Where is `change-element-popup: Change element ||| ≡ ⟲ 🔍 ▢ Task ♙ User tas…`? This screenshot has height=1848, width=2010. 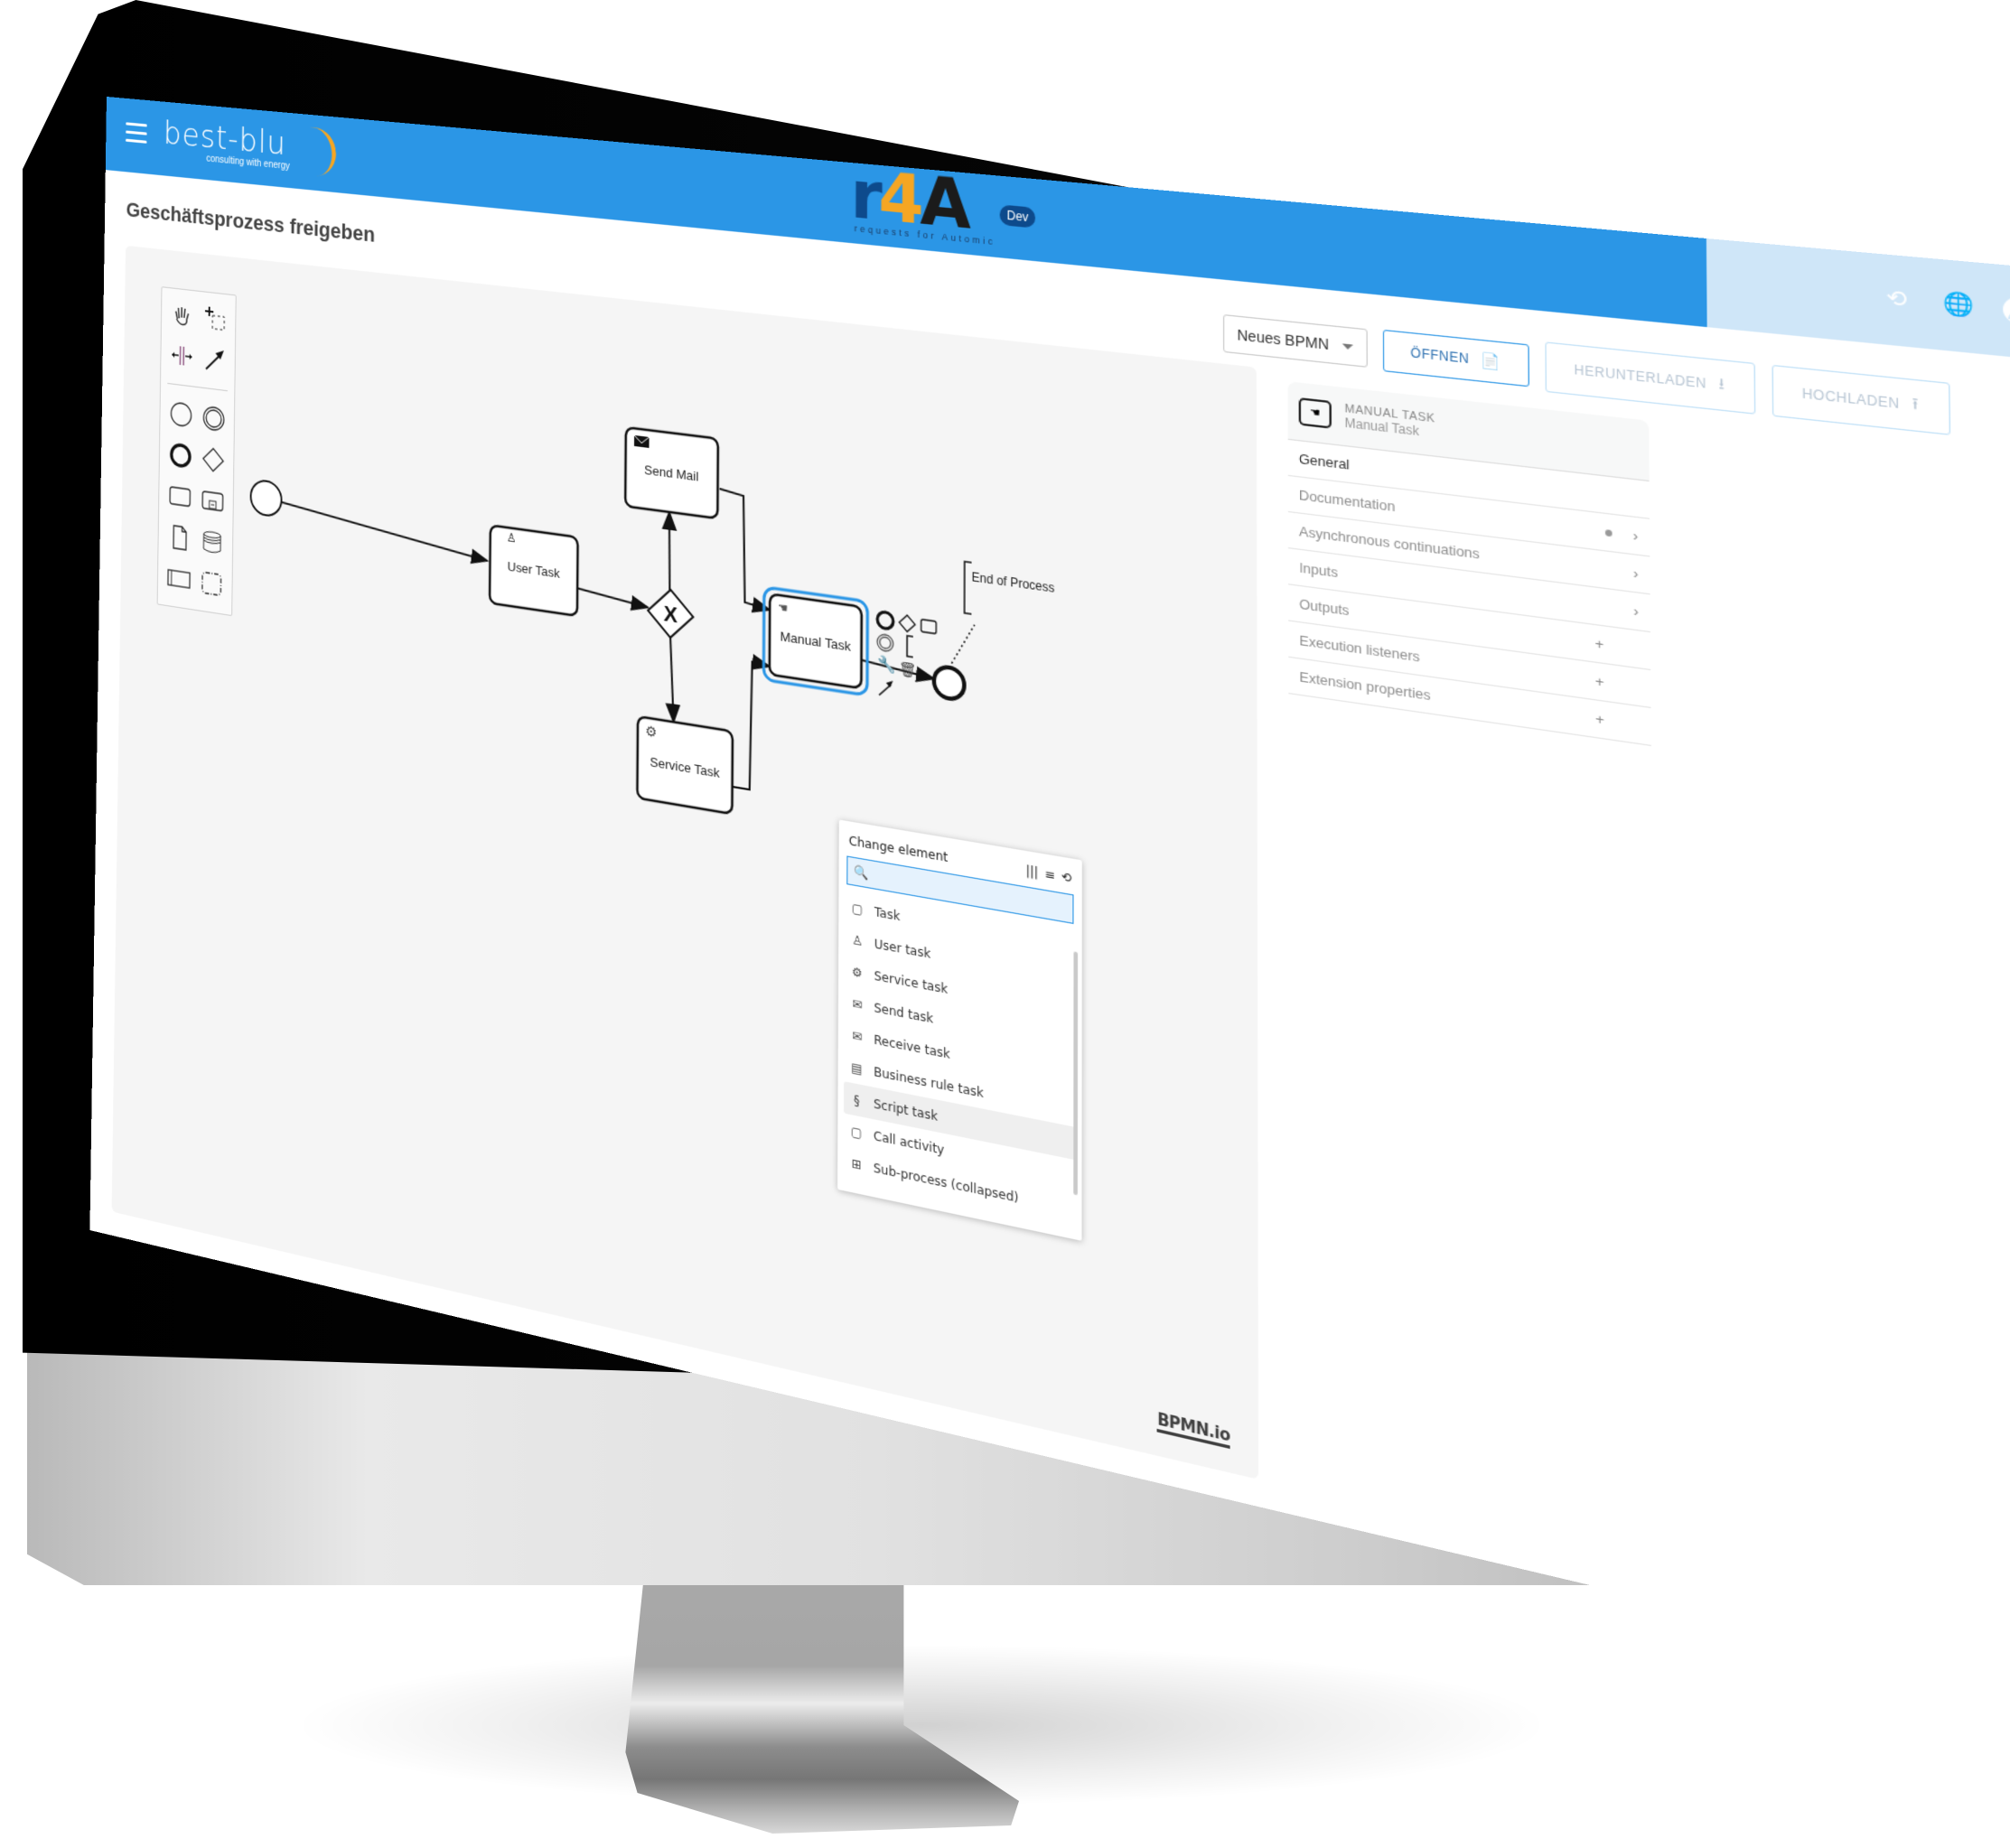 change-element-popup: Change element ||| ≡ ⟲ 🔍 ▢ Task ♙ User tas… is located at coordinates (959, 1030).